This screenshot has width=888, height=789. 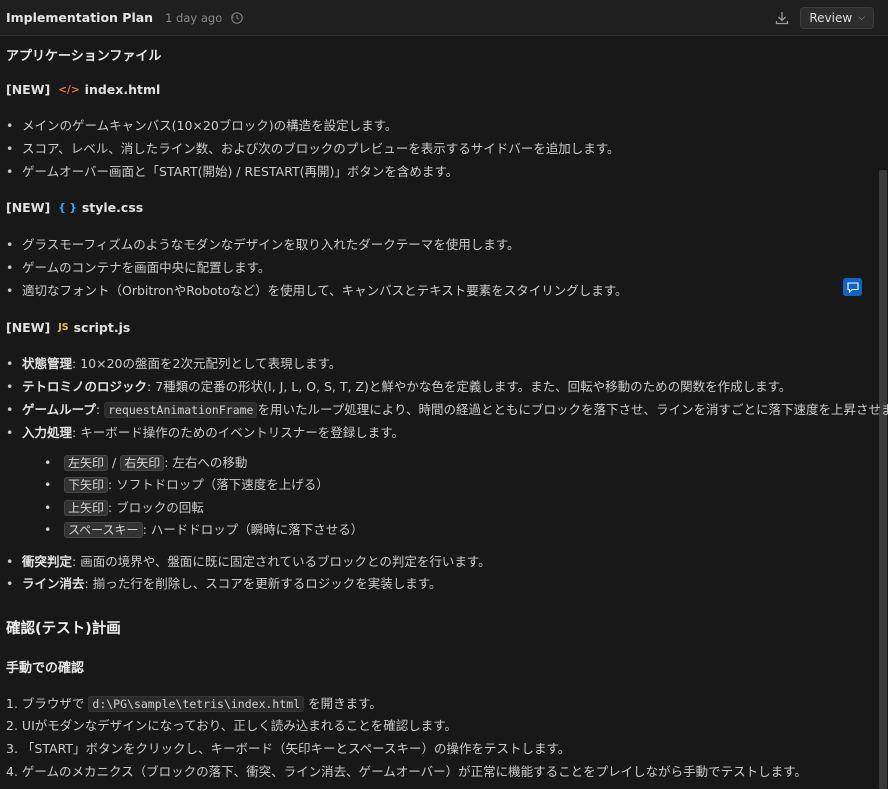 I want to click on css-braces-icon: { }, so click(x=67, y=207).